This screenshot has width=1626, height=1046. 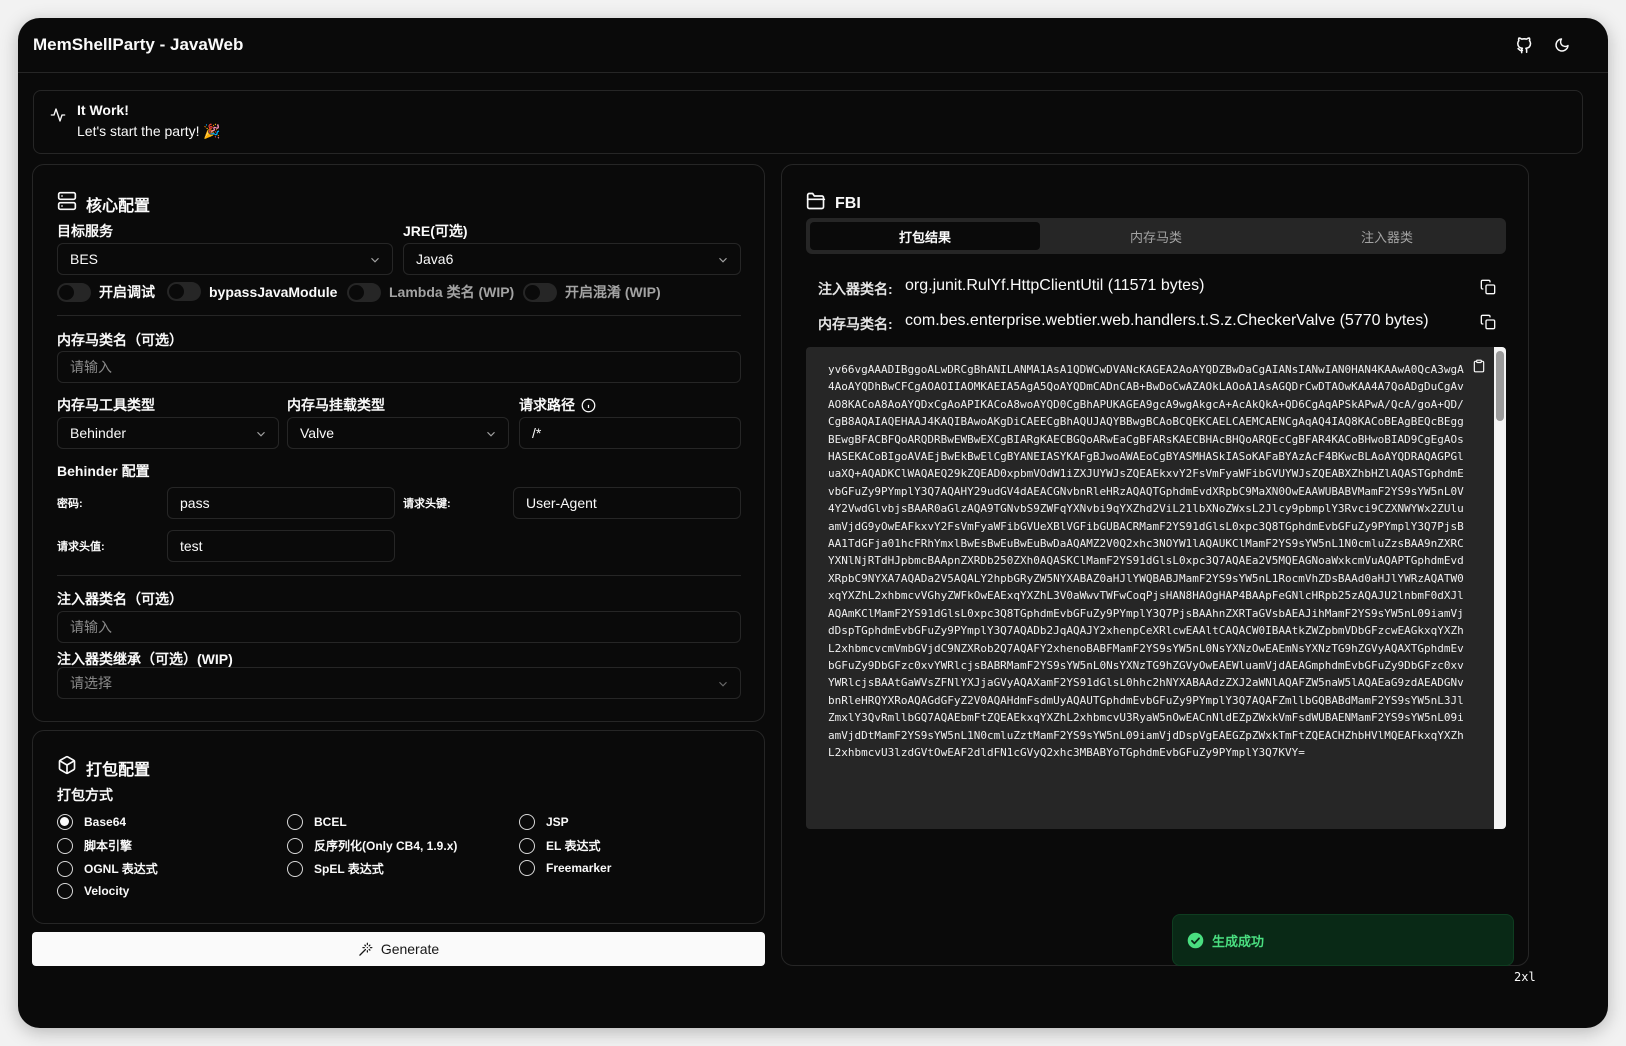 What do you see at coordinates (121, 869) in the screenshot?
I see `radio-label: OGNL 表达式` at bounding box center [121, 869].